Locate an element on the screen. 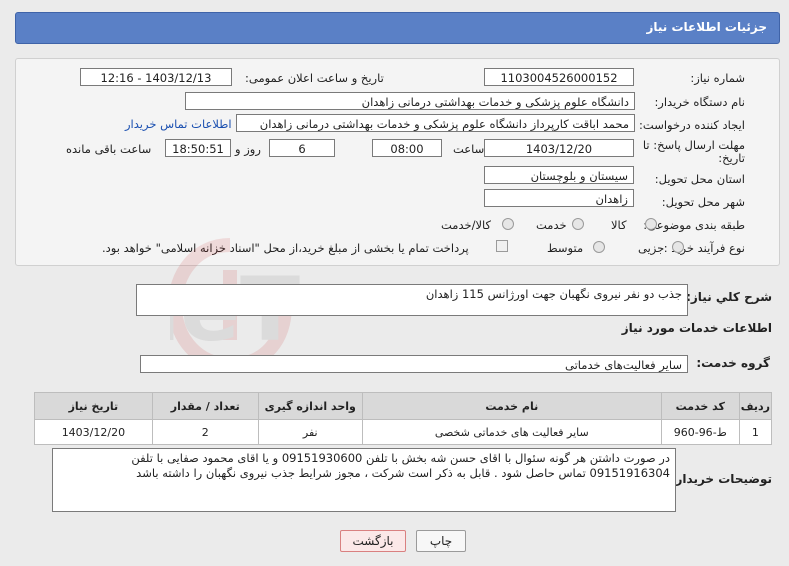  city-field: زاهدان is located at coordinates (559, 198).